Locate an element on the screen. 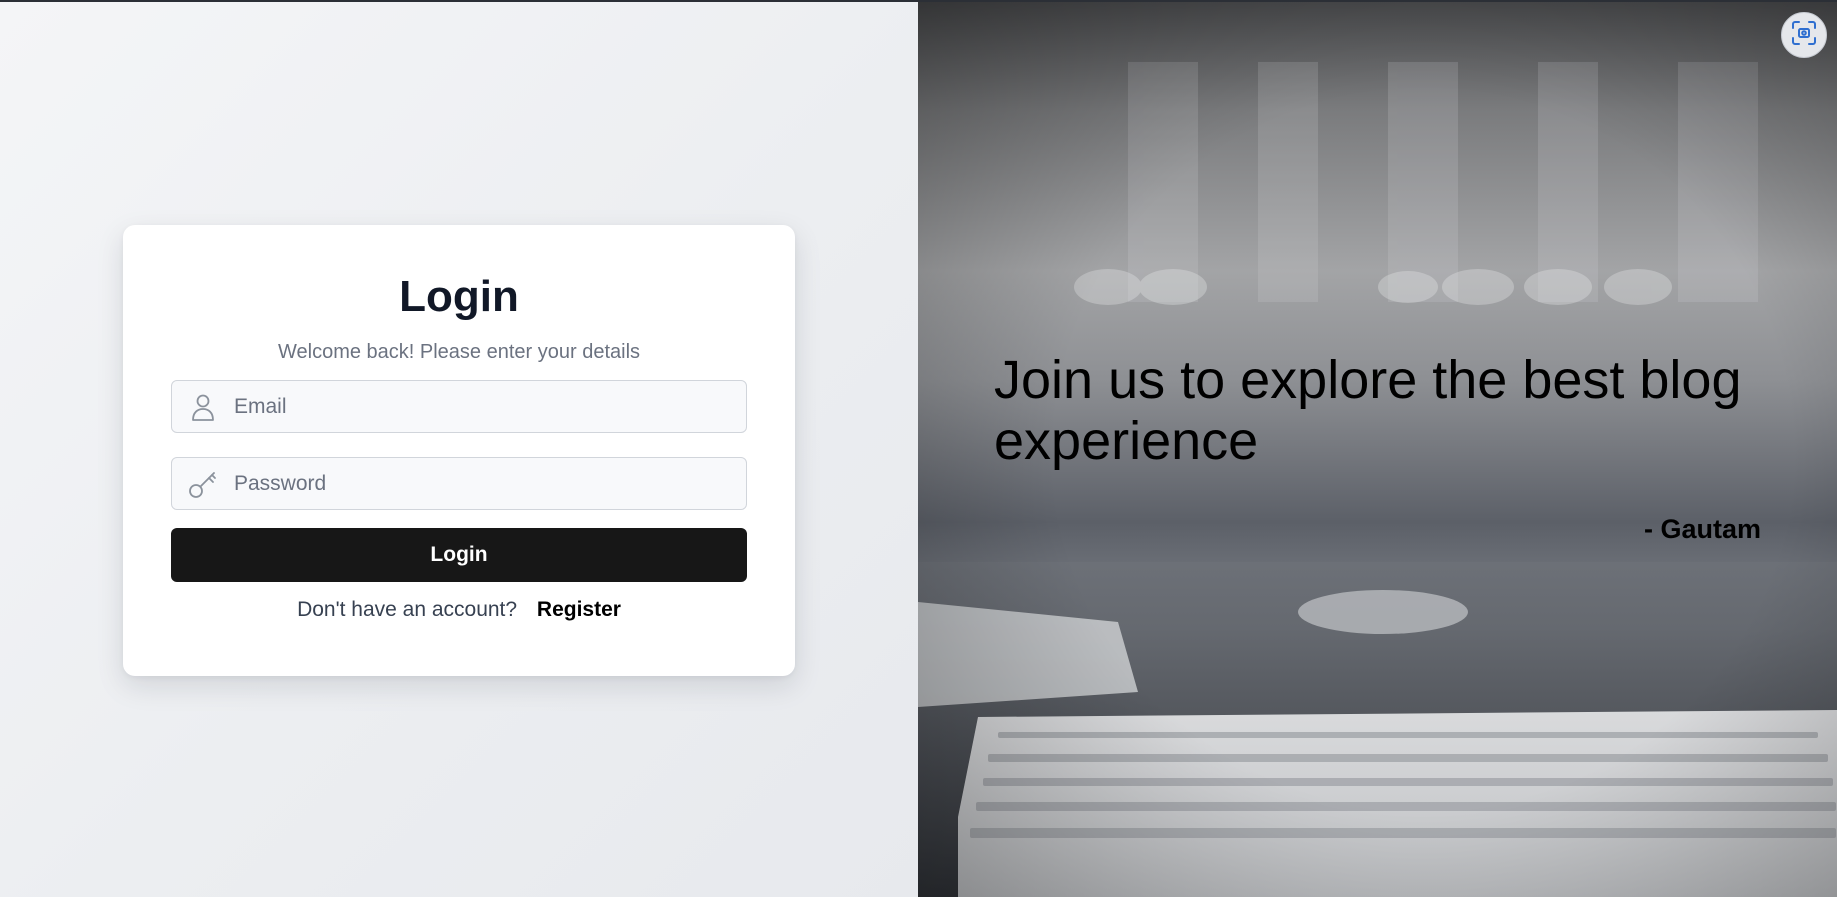 The height and width of the screenshot is (897, 1837). key-icon is located at coordinates (203, 484).